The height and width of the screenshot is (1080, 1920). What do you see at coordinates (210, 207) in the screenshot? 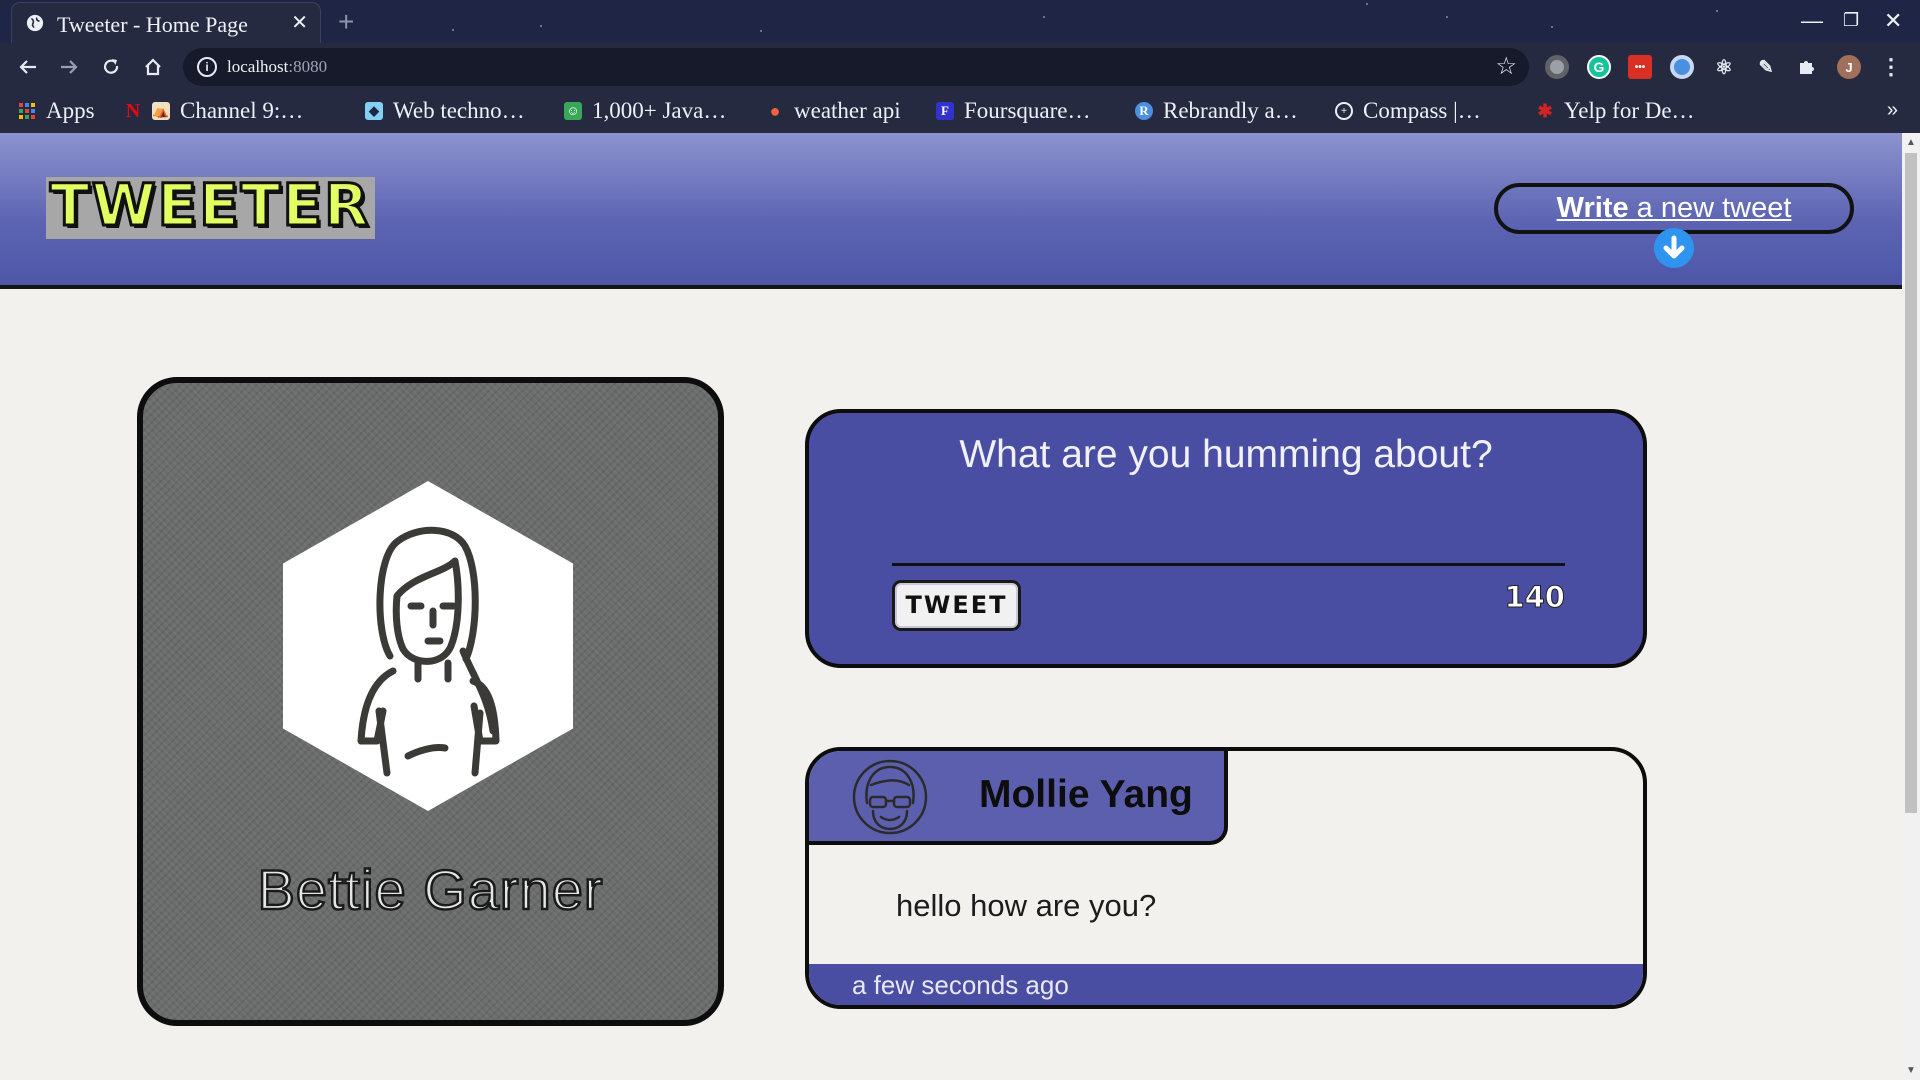
I see `site-logo: TWEETER` at bounding box center [210, 207].